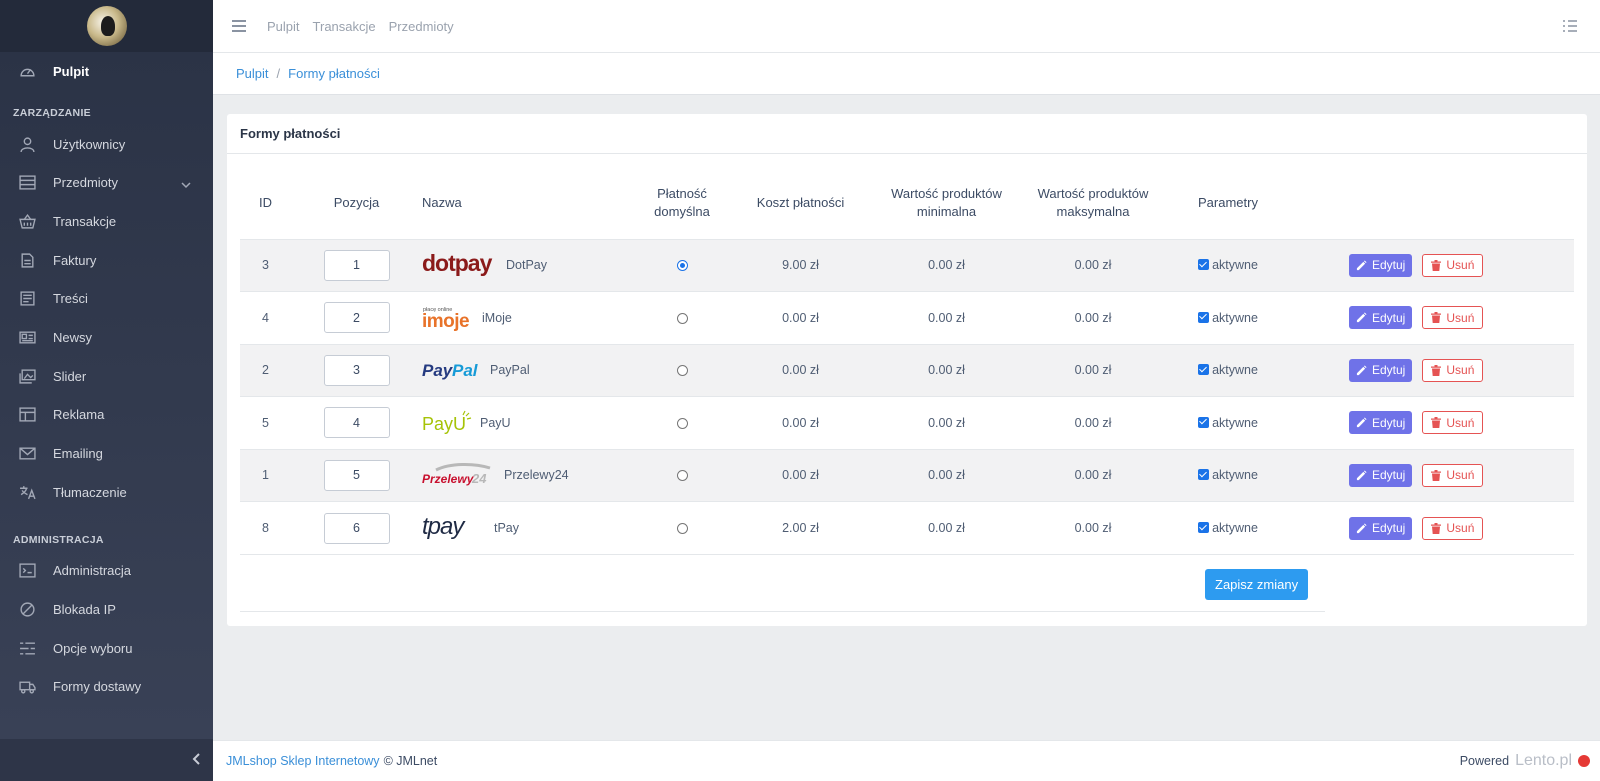  Describe the element at coordinates (906, 74) in the screenshot. I see `breadcrumb: Pulpit / Formy płatności` at that location.